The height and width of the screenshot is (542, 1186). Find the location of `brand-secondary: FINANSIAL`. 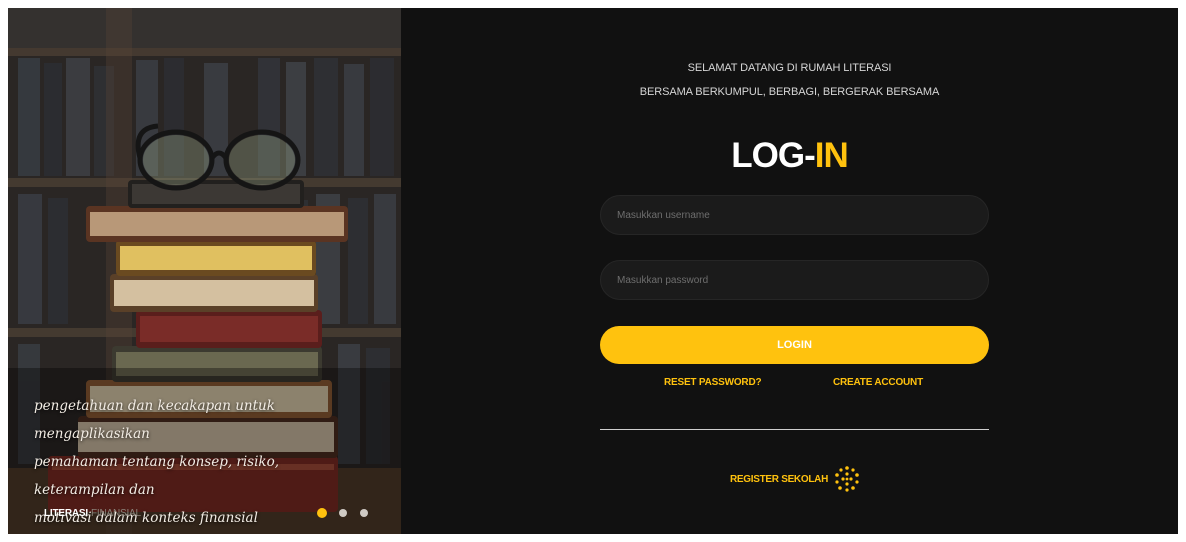

brand-secondary: FINANSIAL is located at coordinates (115, 513).